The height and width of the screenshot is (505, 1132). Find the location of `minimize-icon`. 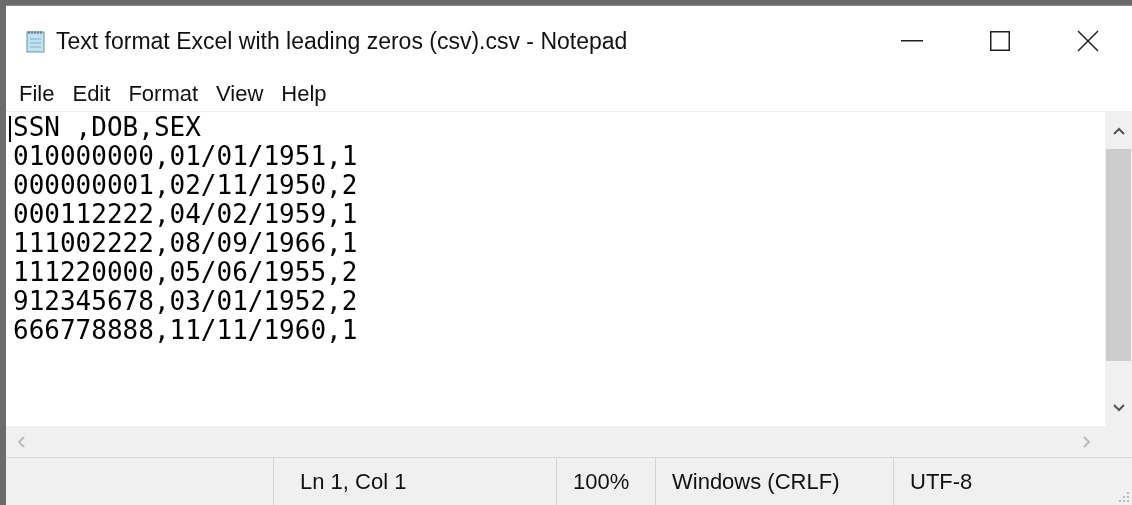

minimize-icon is located at coordinates (912, 41).